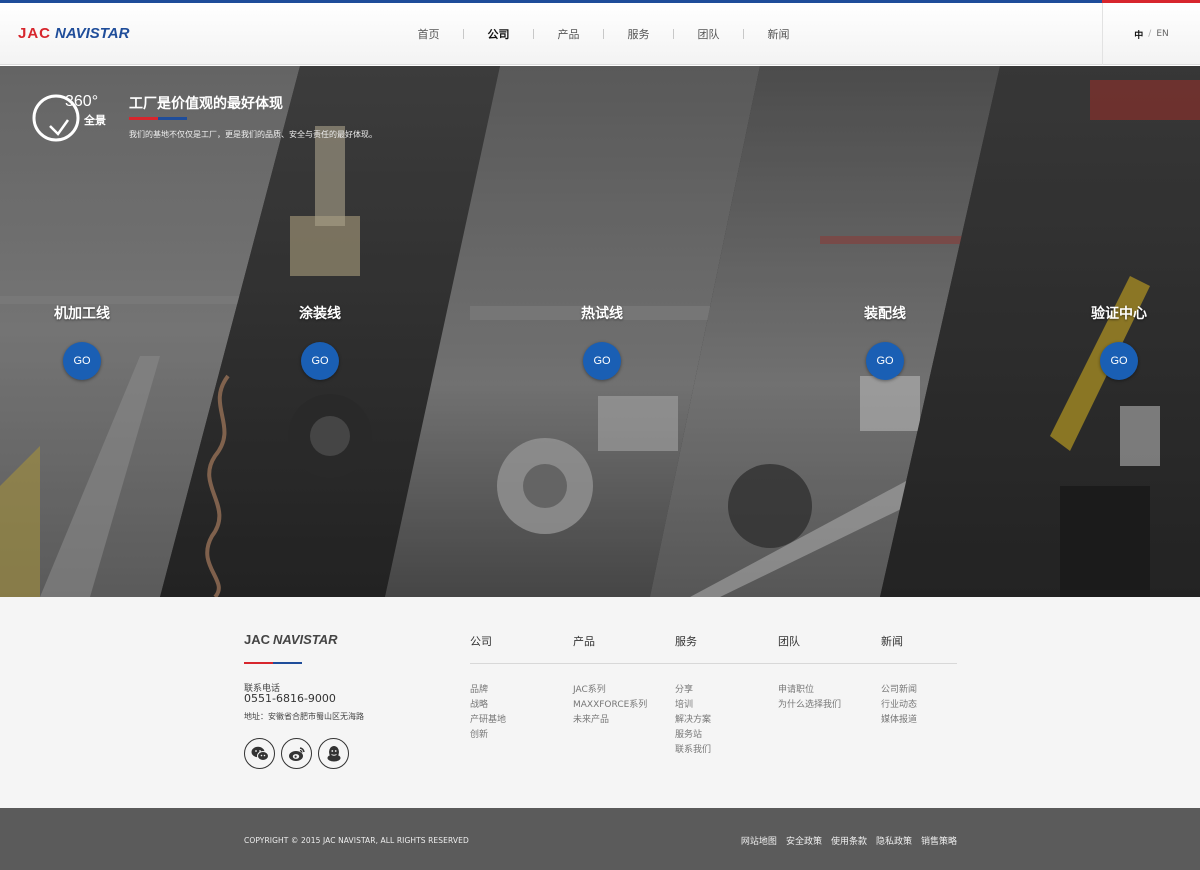 The image size is (1200, 870). What do you see at coordinates (273, 663) in the screenshot?
I see `footer-logo-underline` at bounding box center [273, 663].